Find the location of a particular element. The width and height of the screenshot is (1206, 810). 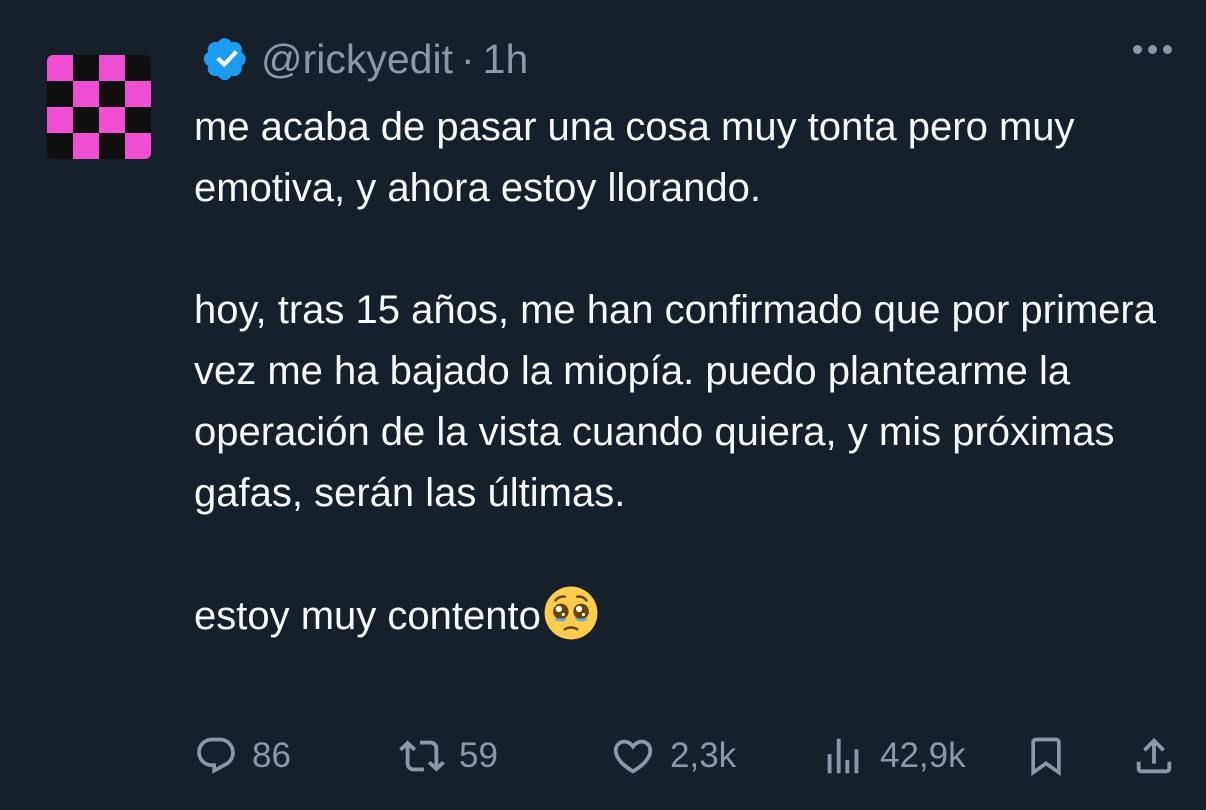

avatar is located at coordinates (99, 107).